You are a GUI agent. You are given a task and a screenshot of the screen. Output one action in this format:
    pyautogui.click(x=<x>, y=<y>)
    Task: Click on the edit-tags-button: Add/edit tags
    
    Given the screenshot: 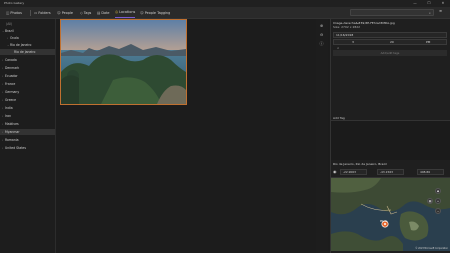 What is the action you would take?
    pyautogui.click(x=390, y=53)
    